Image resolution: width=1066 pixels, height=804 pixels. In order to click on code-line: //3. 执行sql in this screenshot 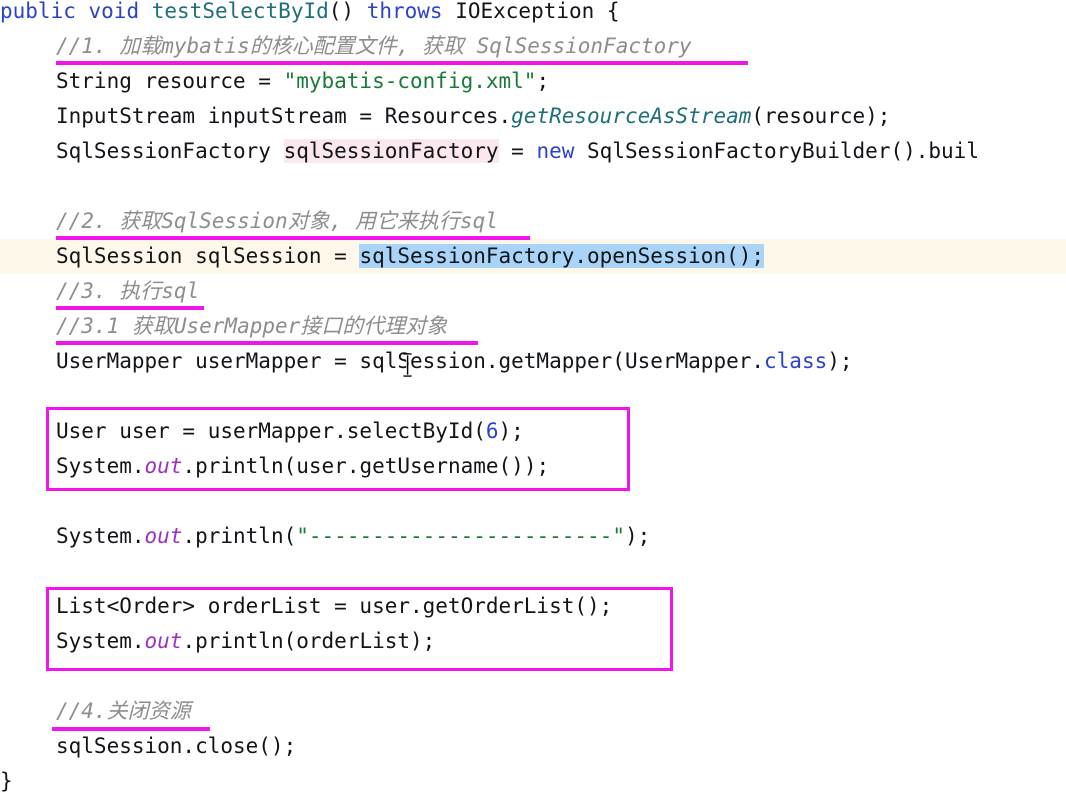, I will do `click(533, 291)`.